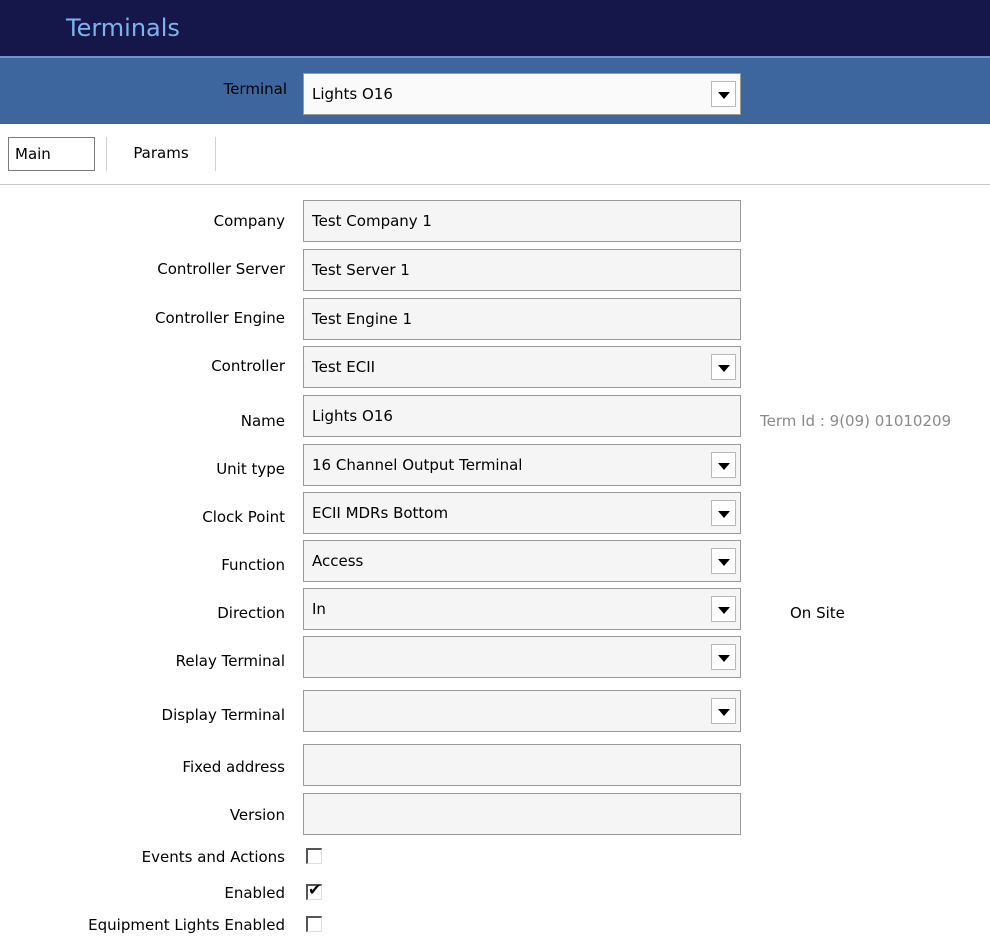 The width and height of the screenshot is (990, 942). I want to click on controller-dropdown: Test ECII, so click(522, 367).